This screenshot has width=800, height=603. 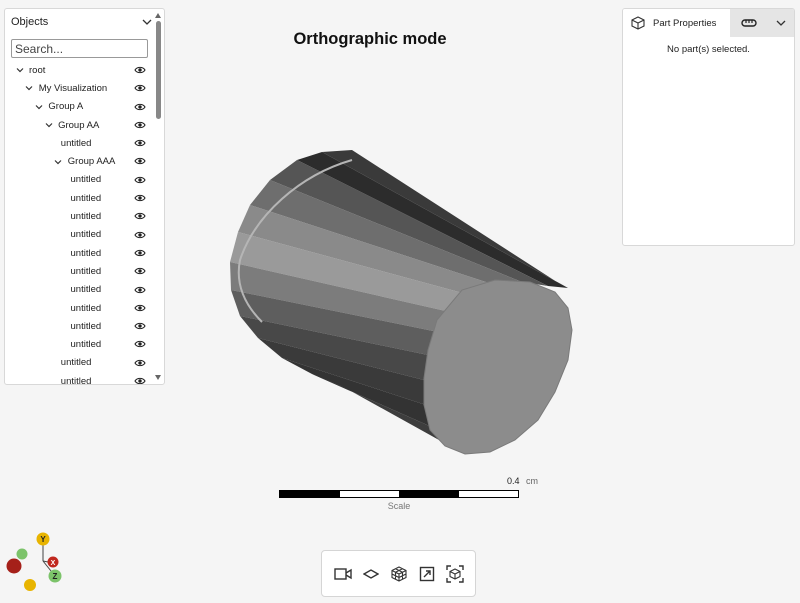 What do you see at coordinates (532, 481) in the screenshot?
I see `scale-unit: cm` at bounding box center [532, 481].